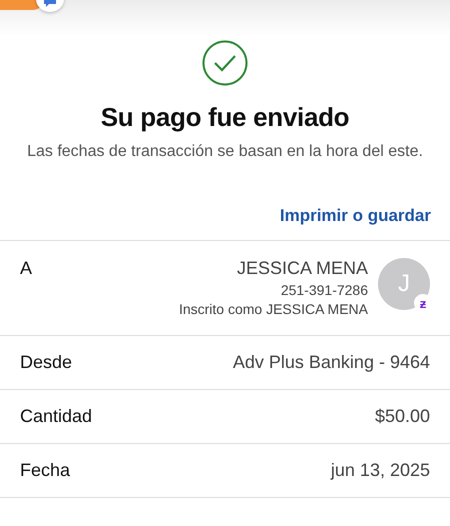 The image size is (450, 526). Describe the element at coordinates (225, 117) in the screenshot. I see `page-title: Su pago fue enviado` at that location.